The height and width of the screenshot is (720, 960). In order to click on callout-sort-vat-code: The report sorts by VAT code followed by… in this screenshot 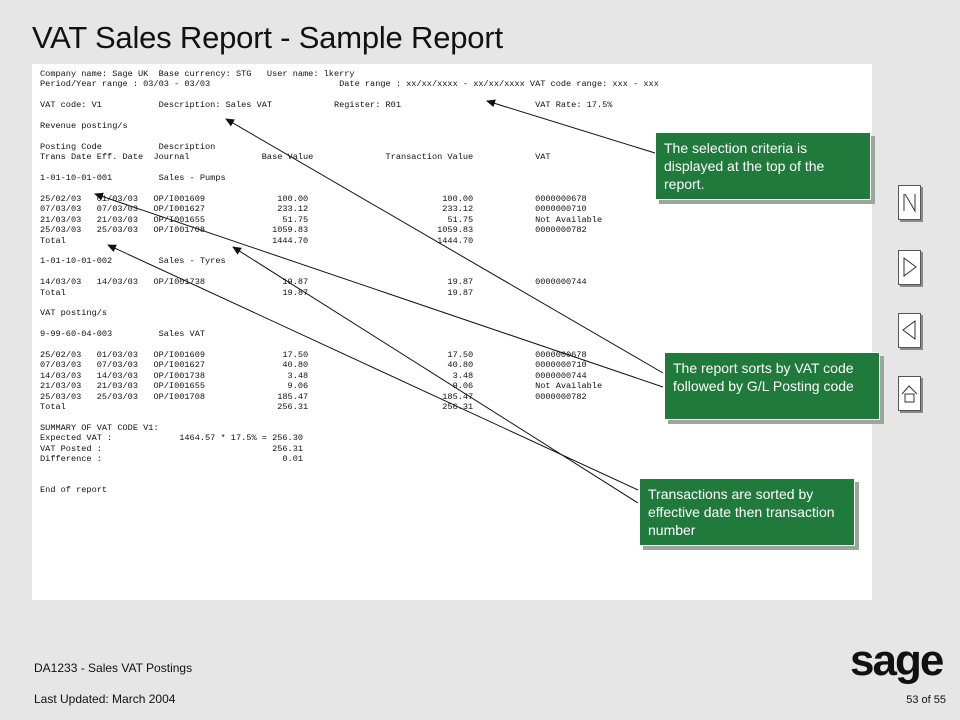, I will do `click(772, 386)`.